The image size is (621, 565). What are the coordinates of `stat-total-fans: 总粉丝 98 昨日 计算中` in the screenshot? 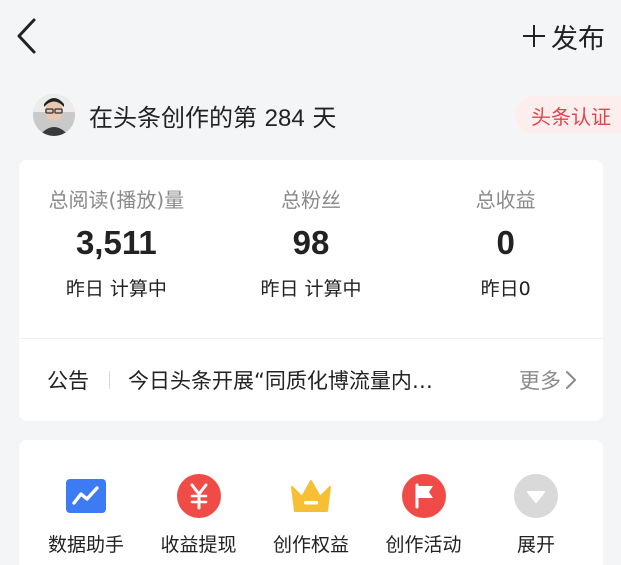 It's located at (311, 242).